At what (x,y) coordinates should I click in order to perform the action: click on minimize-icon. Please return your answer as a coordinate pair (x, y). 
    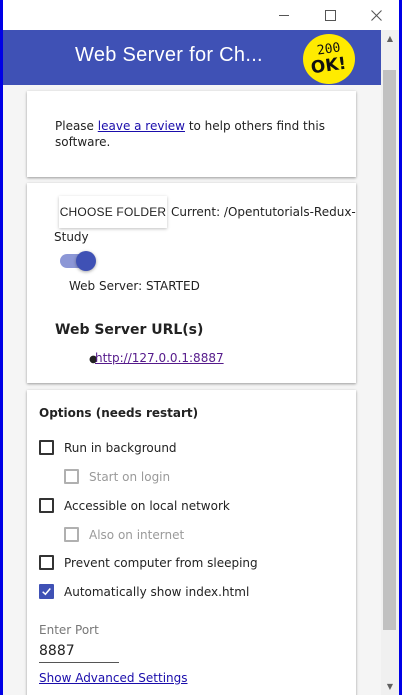
    Looking at the image, I should click on (284, 15).